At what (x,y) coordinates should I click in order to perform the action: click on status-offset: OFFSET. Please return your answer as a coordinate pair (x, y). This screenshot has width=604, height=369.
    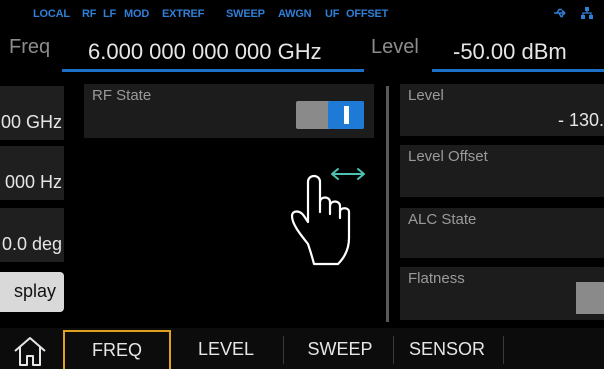
    Looking at the image, I should click on (367, 14).